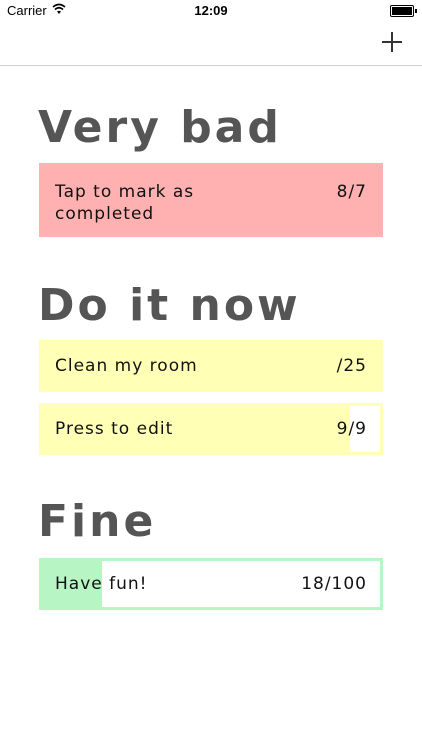 Image resolution: width=422 pixels, height=750 pixels. What do you see at coordinates (351, 366) in the screenshot?
I see `task-count: /25` at bounding box center [351, 366].